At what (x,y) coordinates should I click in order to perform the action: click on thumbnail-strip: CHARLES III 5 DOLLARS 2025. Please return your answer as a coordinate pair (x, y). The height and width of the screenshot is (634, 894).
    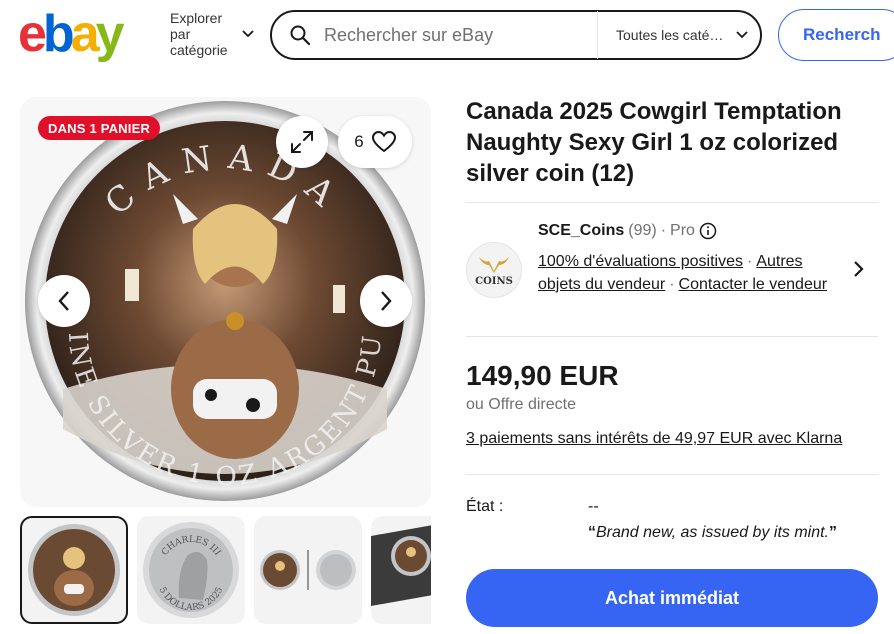
    Looking at the image, I should click on (225, 570).